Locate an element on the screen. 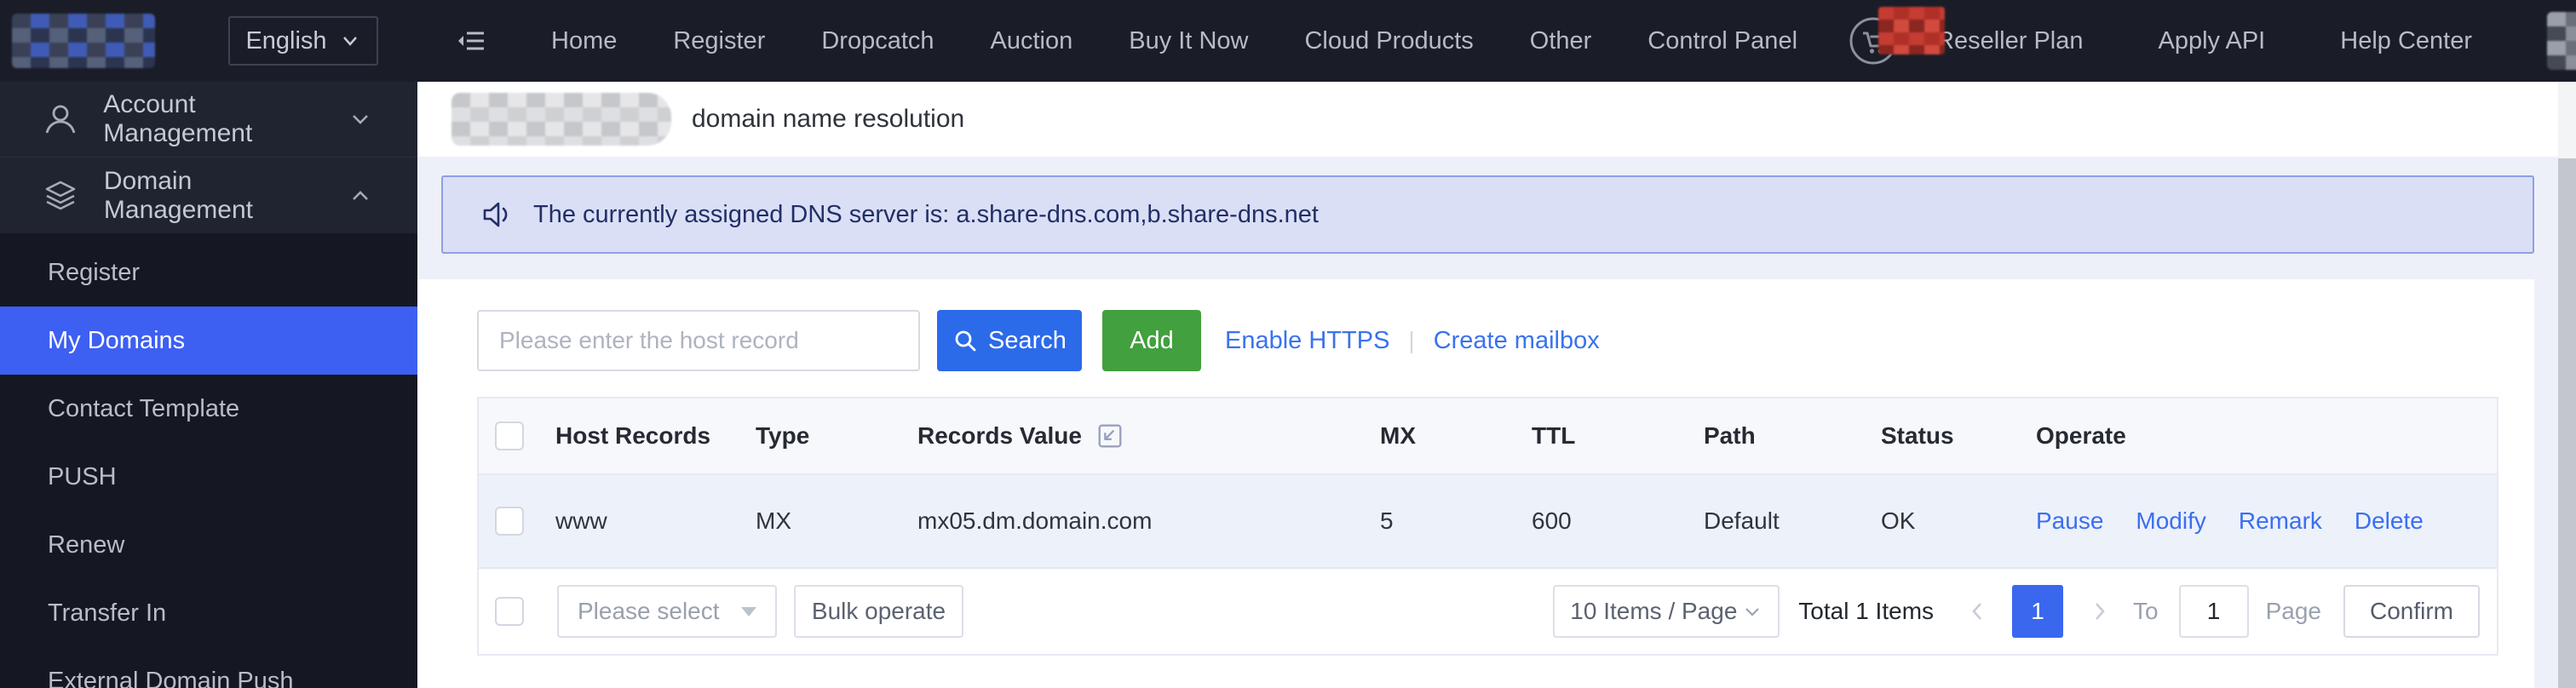 This screenshot has height=688, width=2576. sidebar-group-account-management: Account Management is located at coordinates (208, 120).